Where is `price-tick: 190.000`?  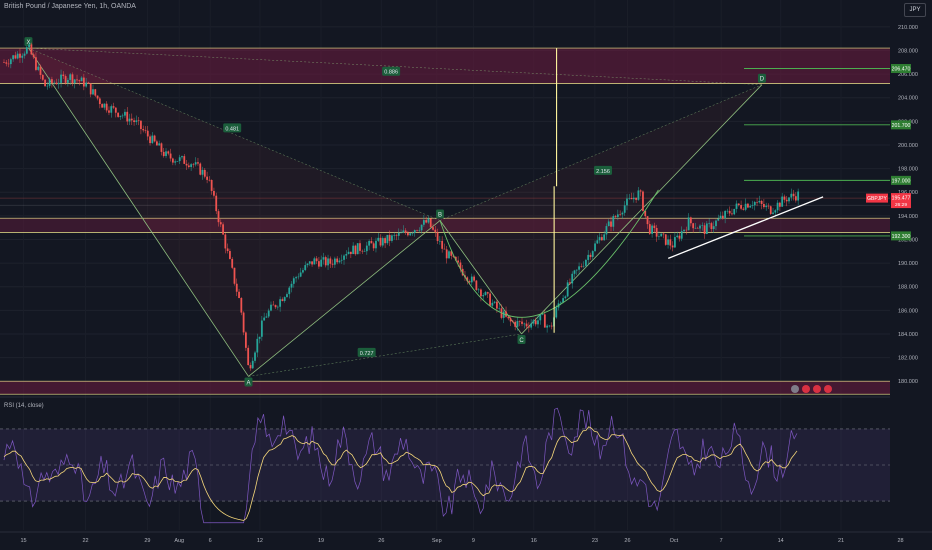
price-tick: 190.000 is located at coordinates (908, 264).